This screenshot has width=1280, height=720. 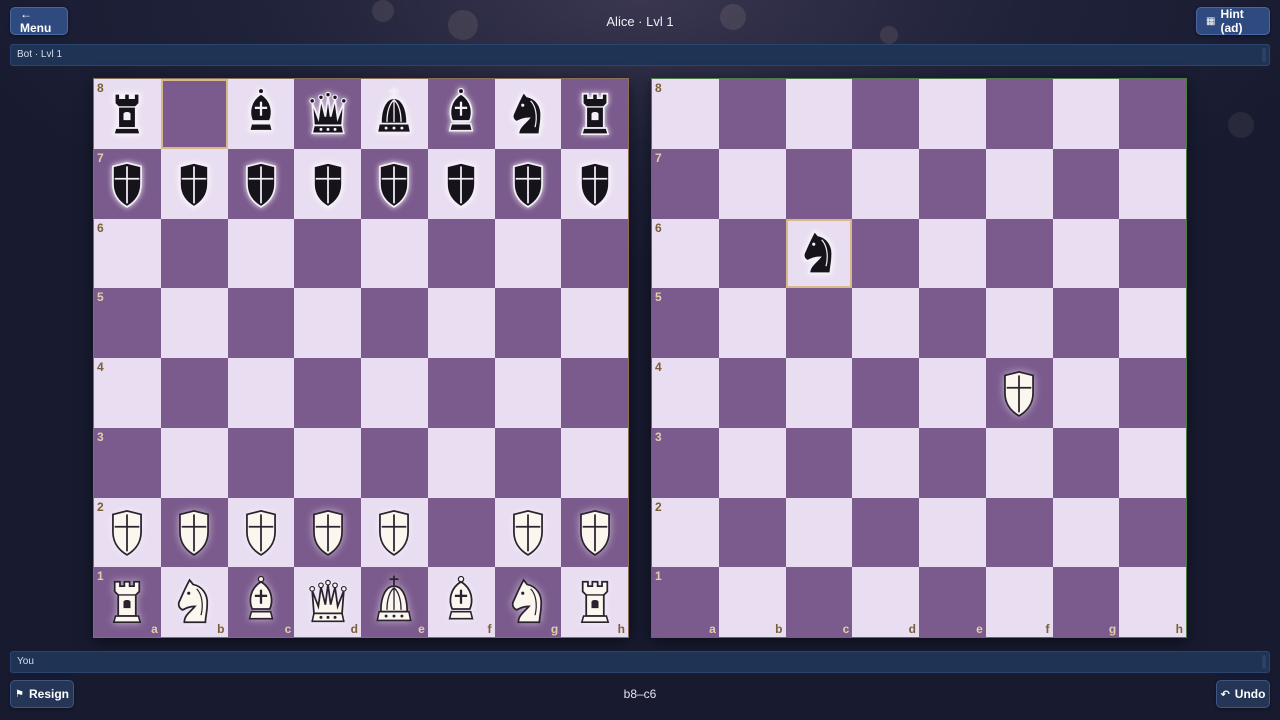 I want to click on white-queen-icon, so click(x=328, y=602).